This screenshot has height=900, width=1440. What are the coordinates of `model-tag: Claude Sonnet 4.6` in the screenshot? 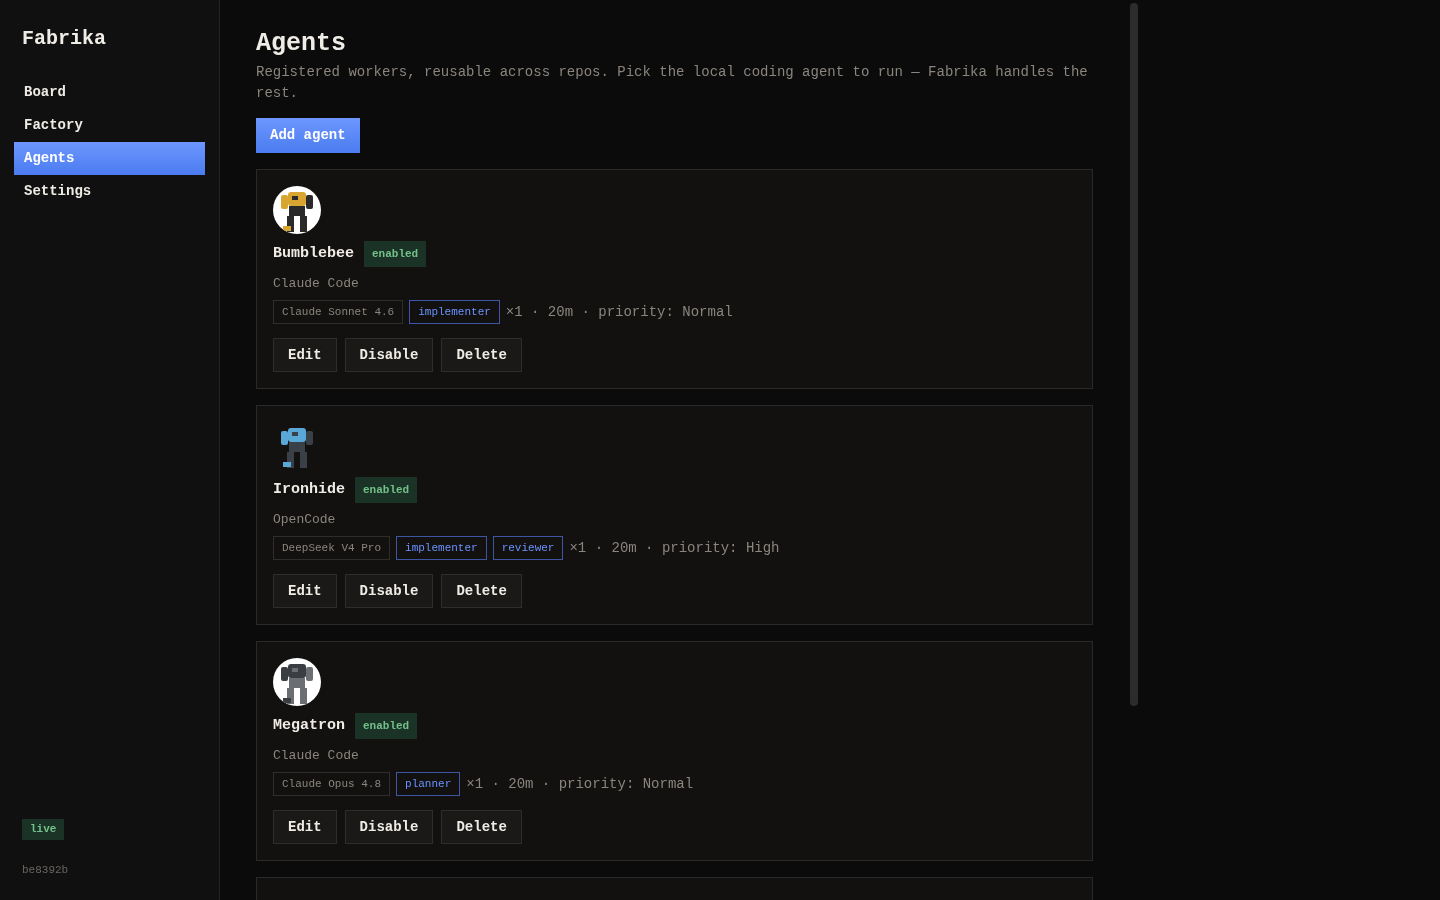 It's located at (338, 312).